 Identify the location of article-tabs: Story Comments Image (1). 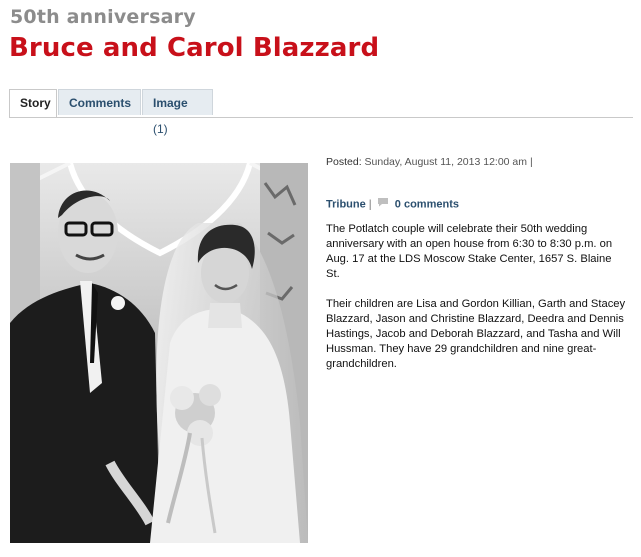
(321, 112).